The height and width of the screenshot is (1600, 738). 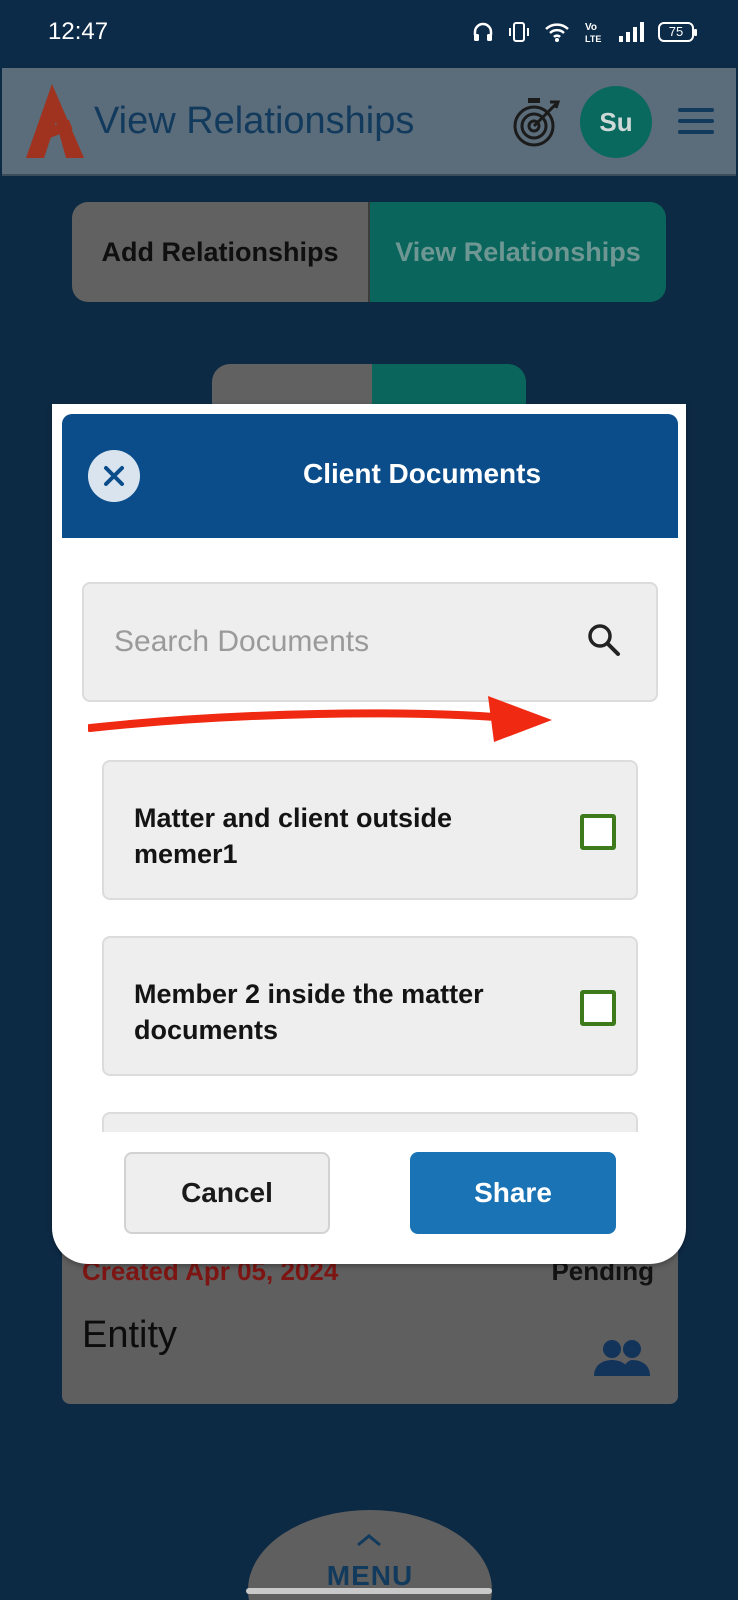 I want to click on search-box, so click(x=370, y=642).